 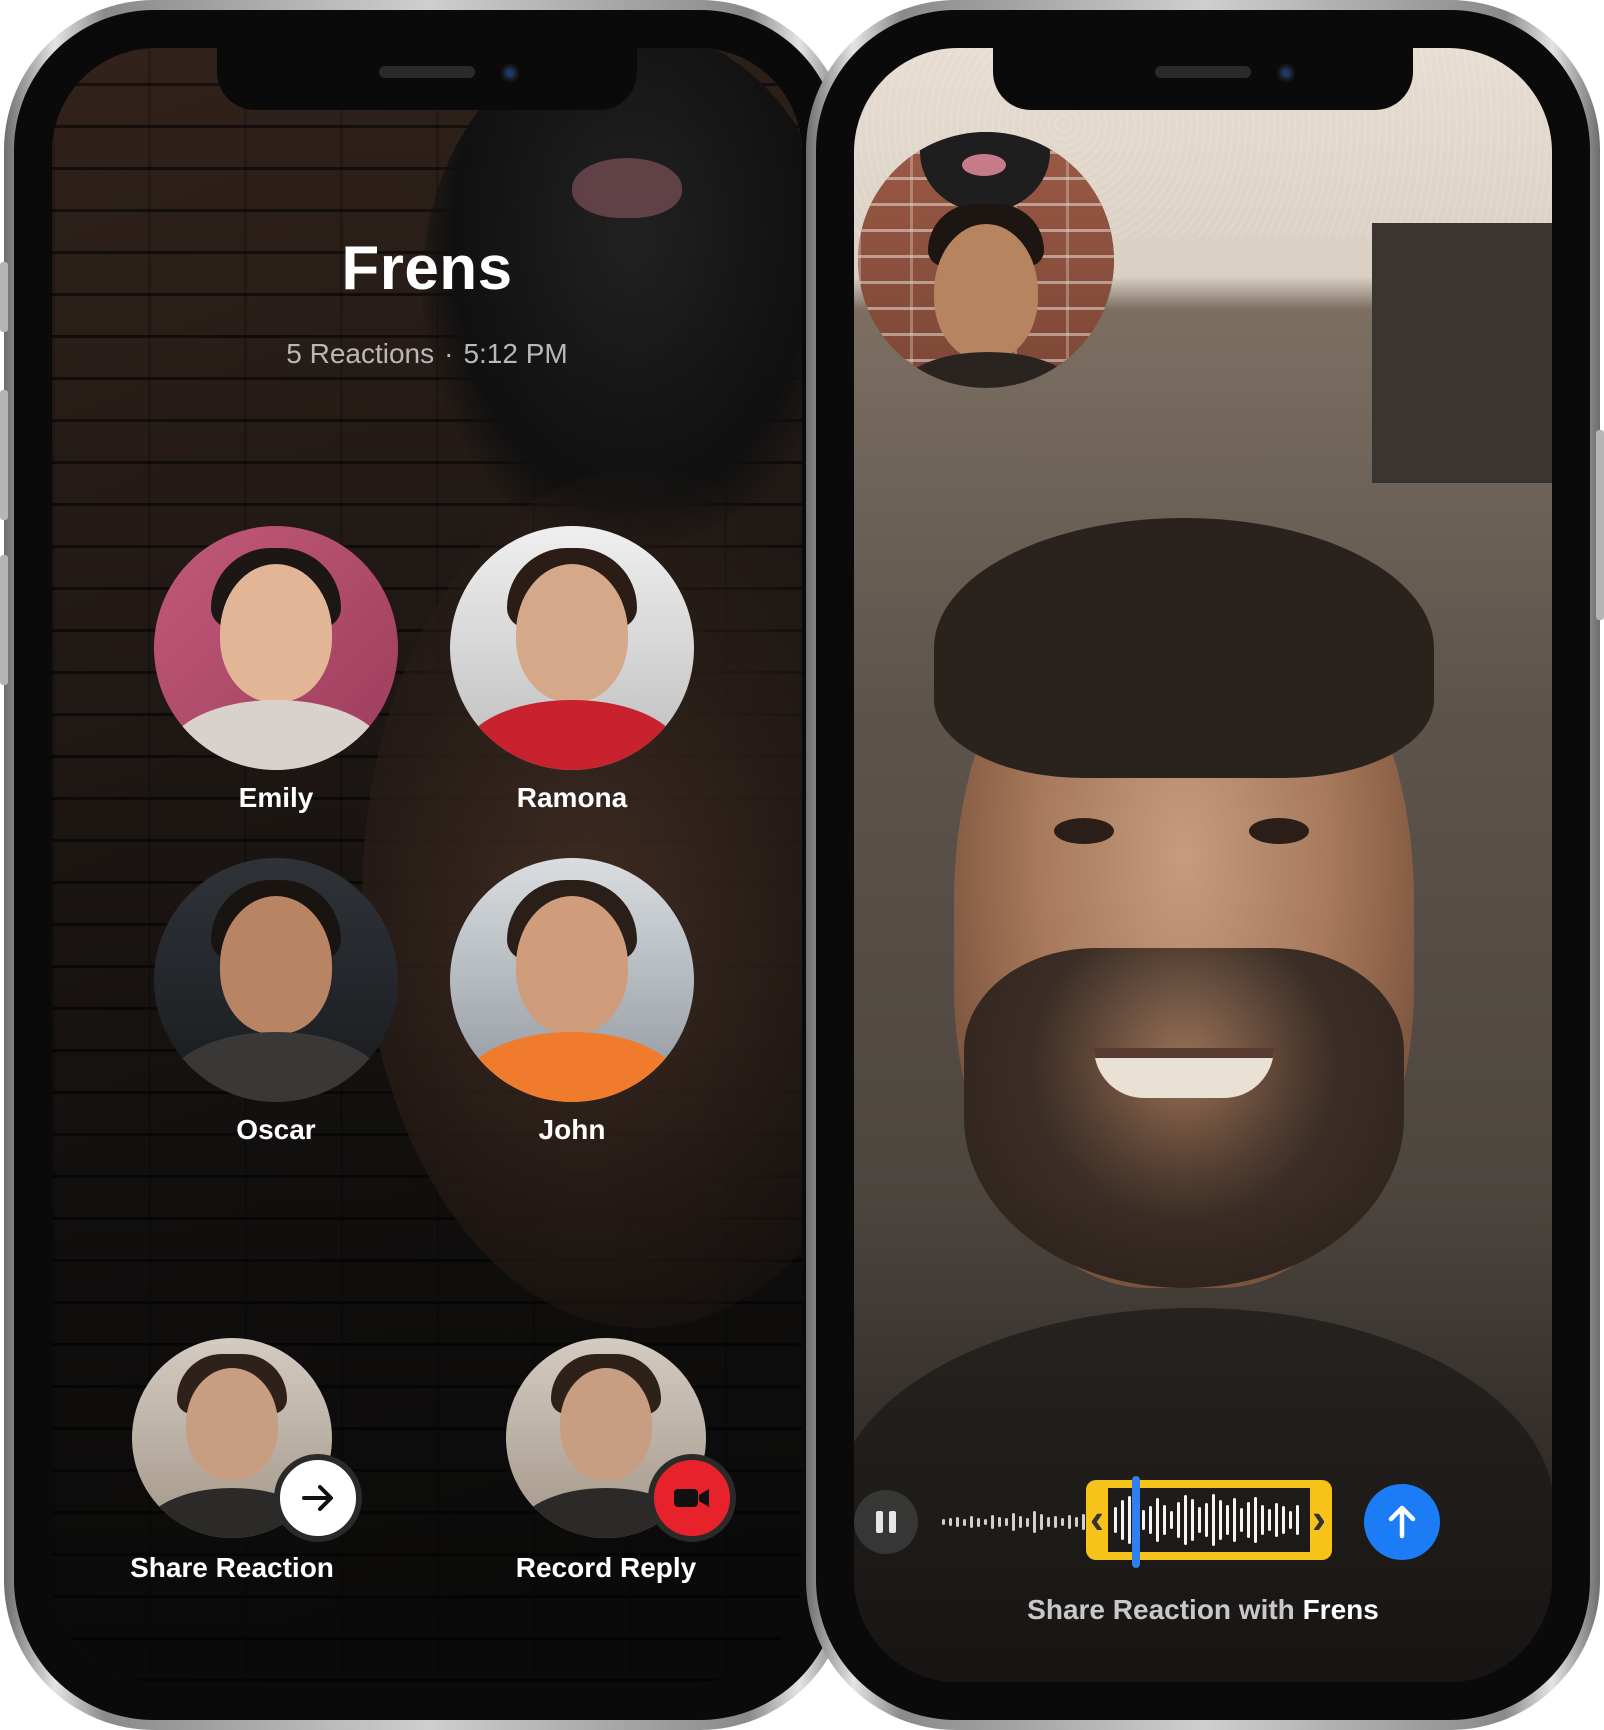 I want to click on reaction-time: 5:12 PM, so click(x=515, y=353).